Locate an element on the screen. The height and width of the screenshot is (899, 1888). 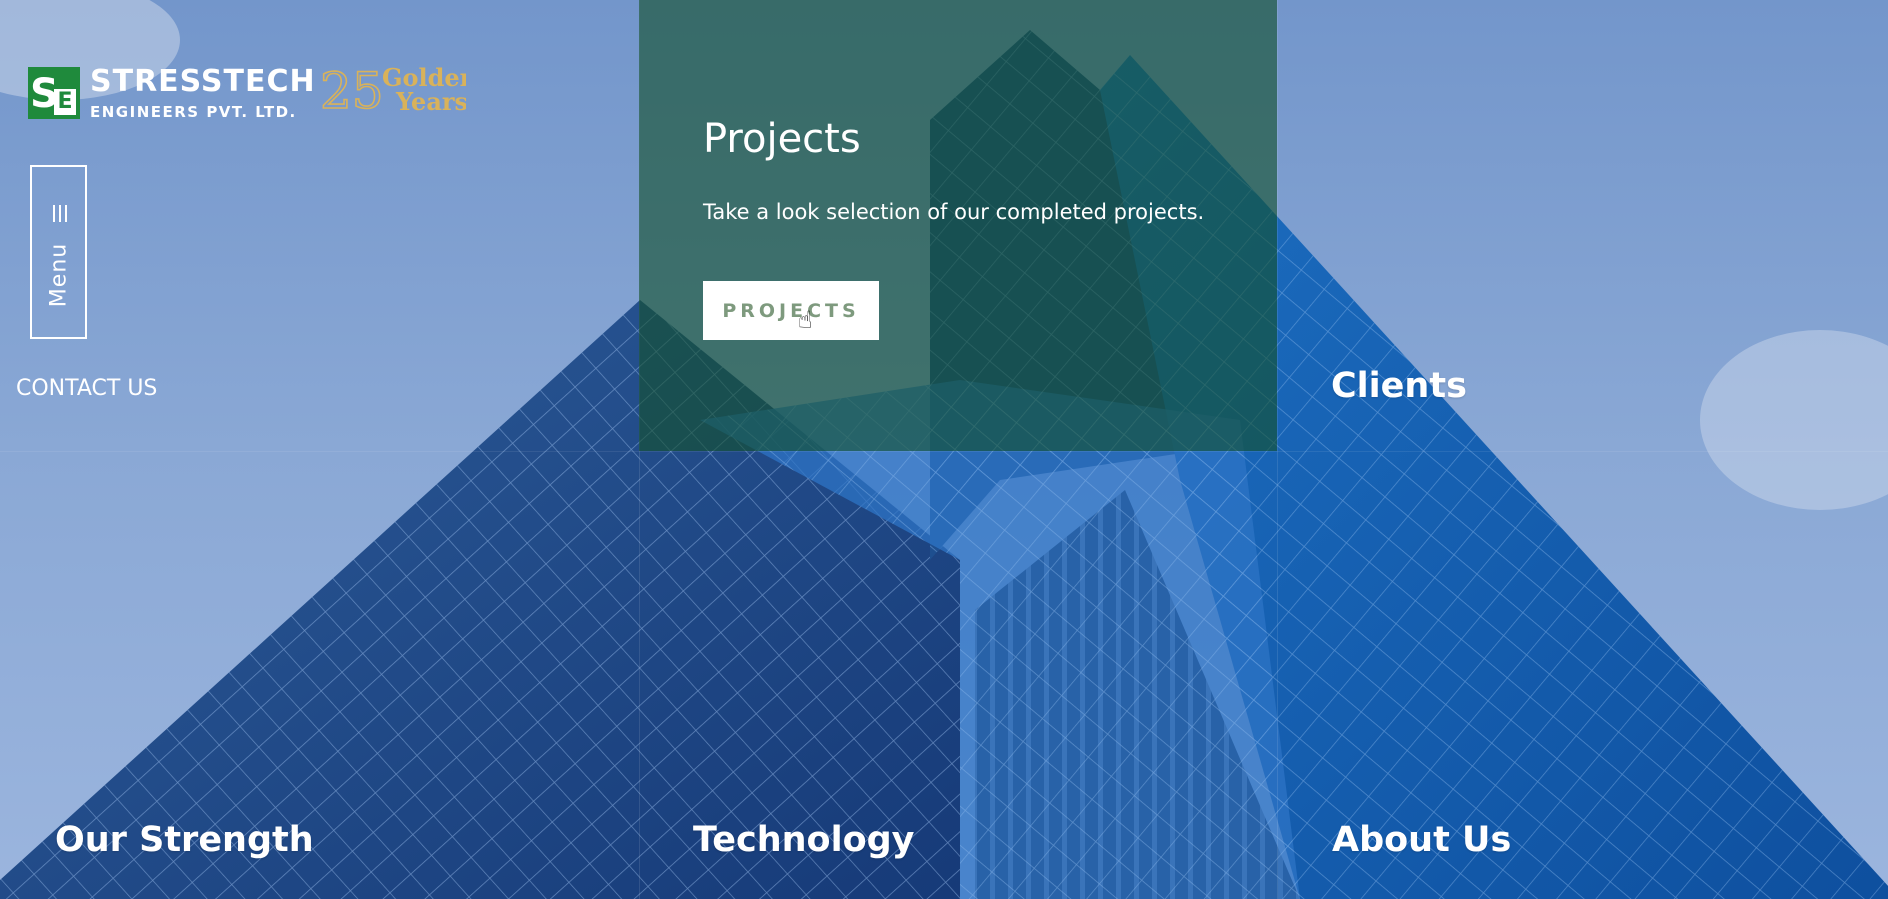
company-logo: S E STRESSTECH ENGINEERS PVT. LTD. is located at coordinates (172, 92).